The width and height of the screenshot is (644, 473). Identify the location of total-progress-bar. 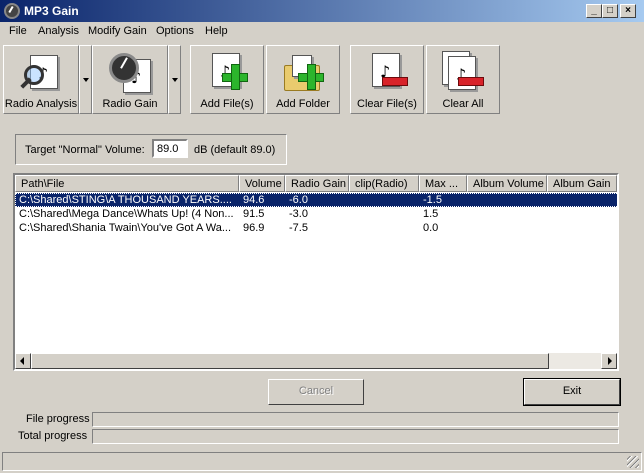
(355, 436).